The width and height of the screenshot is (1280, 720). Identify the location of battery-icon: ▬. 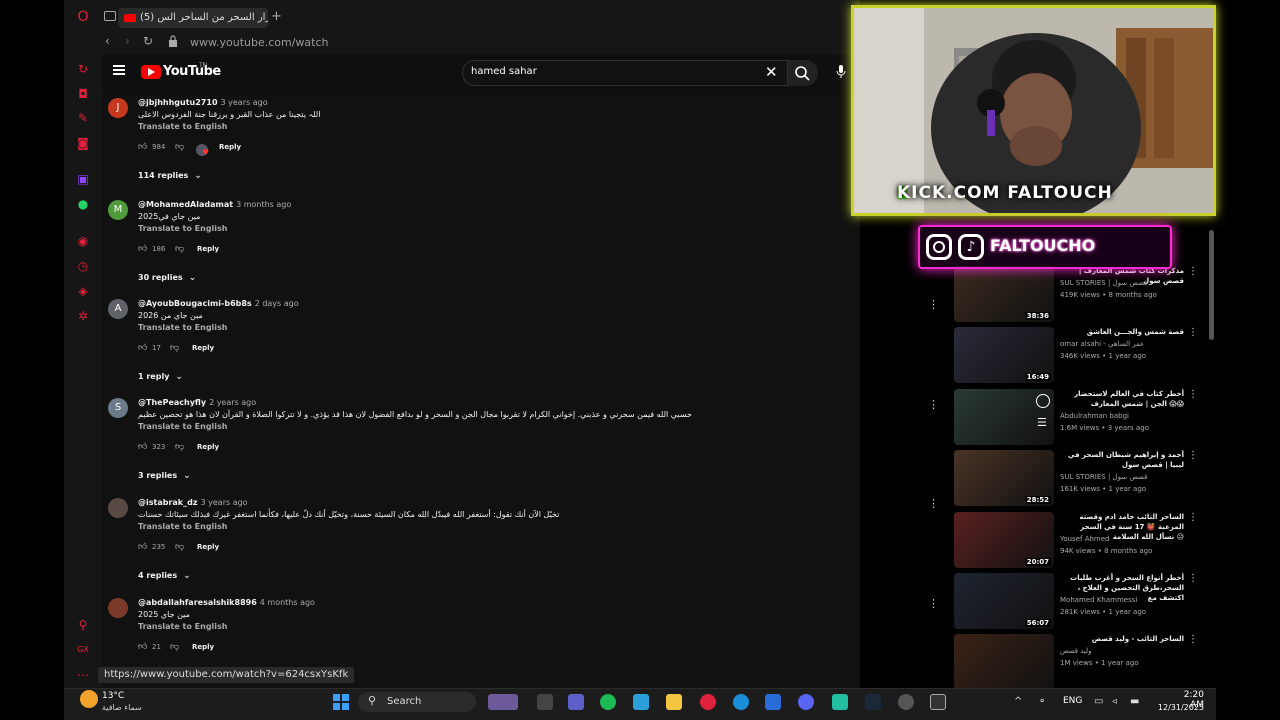
(1134, 701).